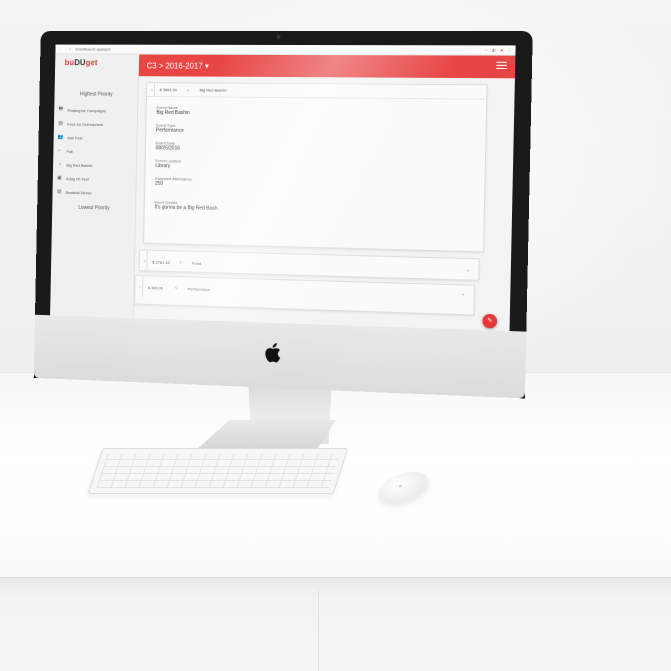  Describe the element at coordinates (95, 192) in the screenshot. I see `sidebar-item-bradical-dinner: ▤ Bradical Dinner` at that location.